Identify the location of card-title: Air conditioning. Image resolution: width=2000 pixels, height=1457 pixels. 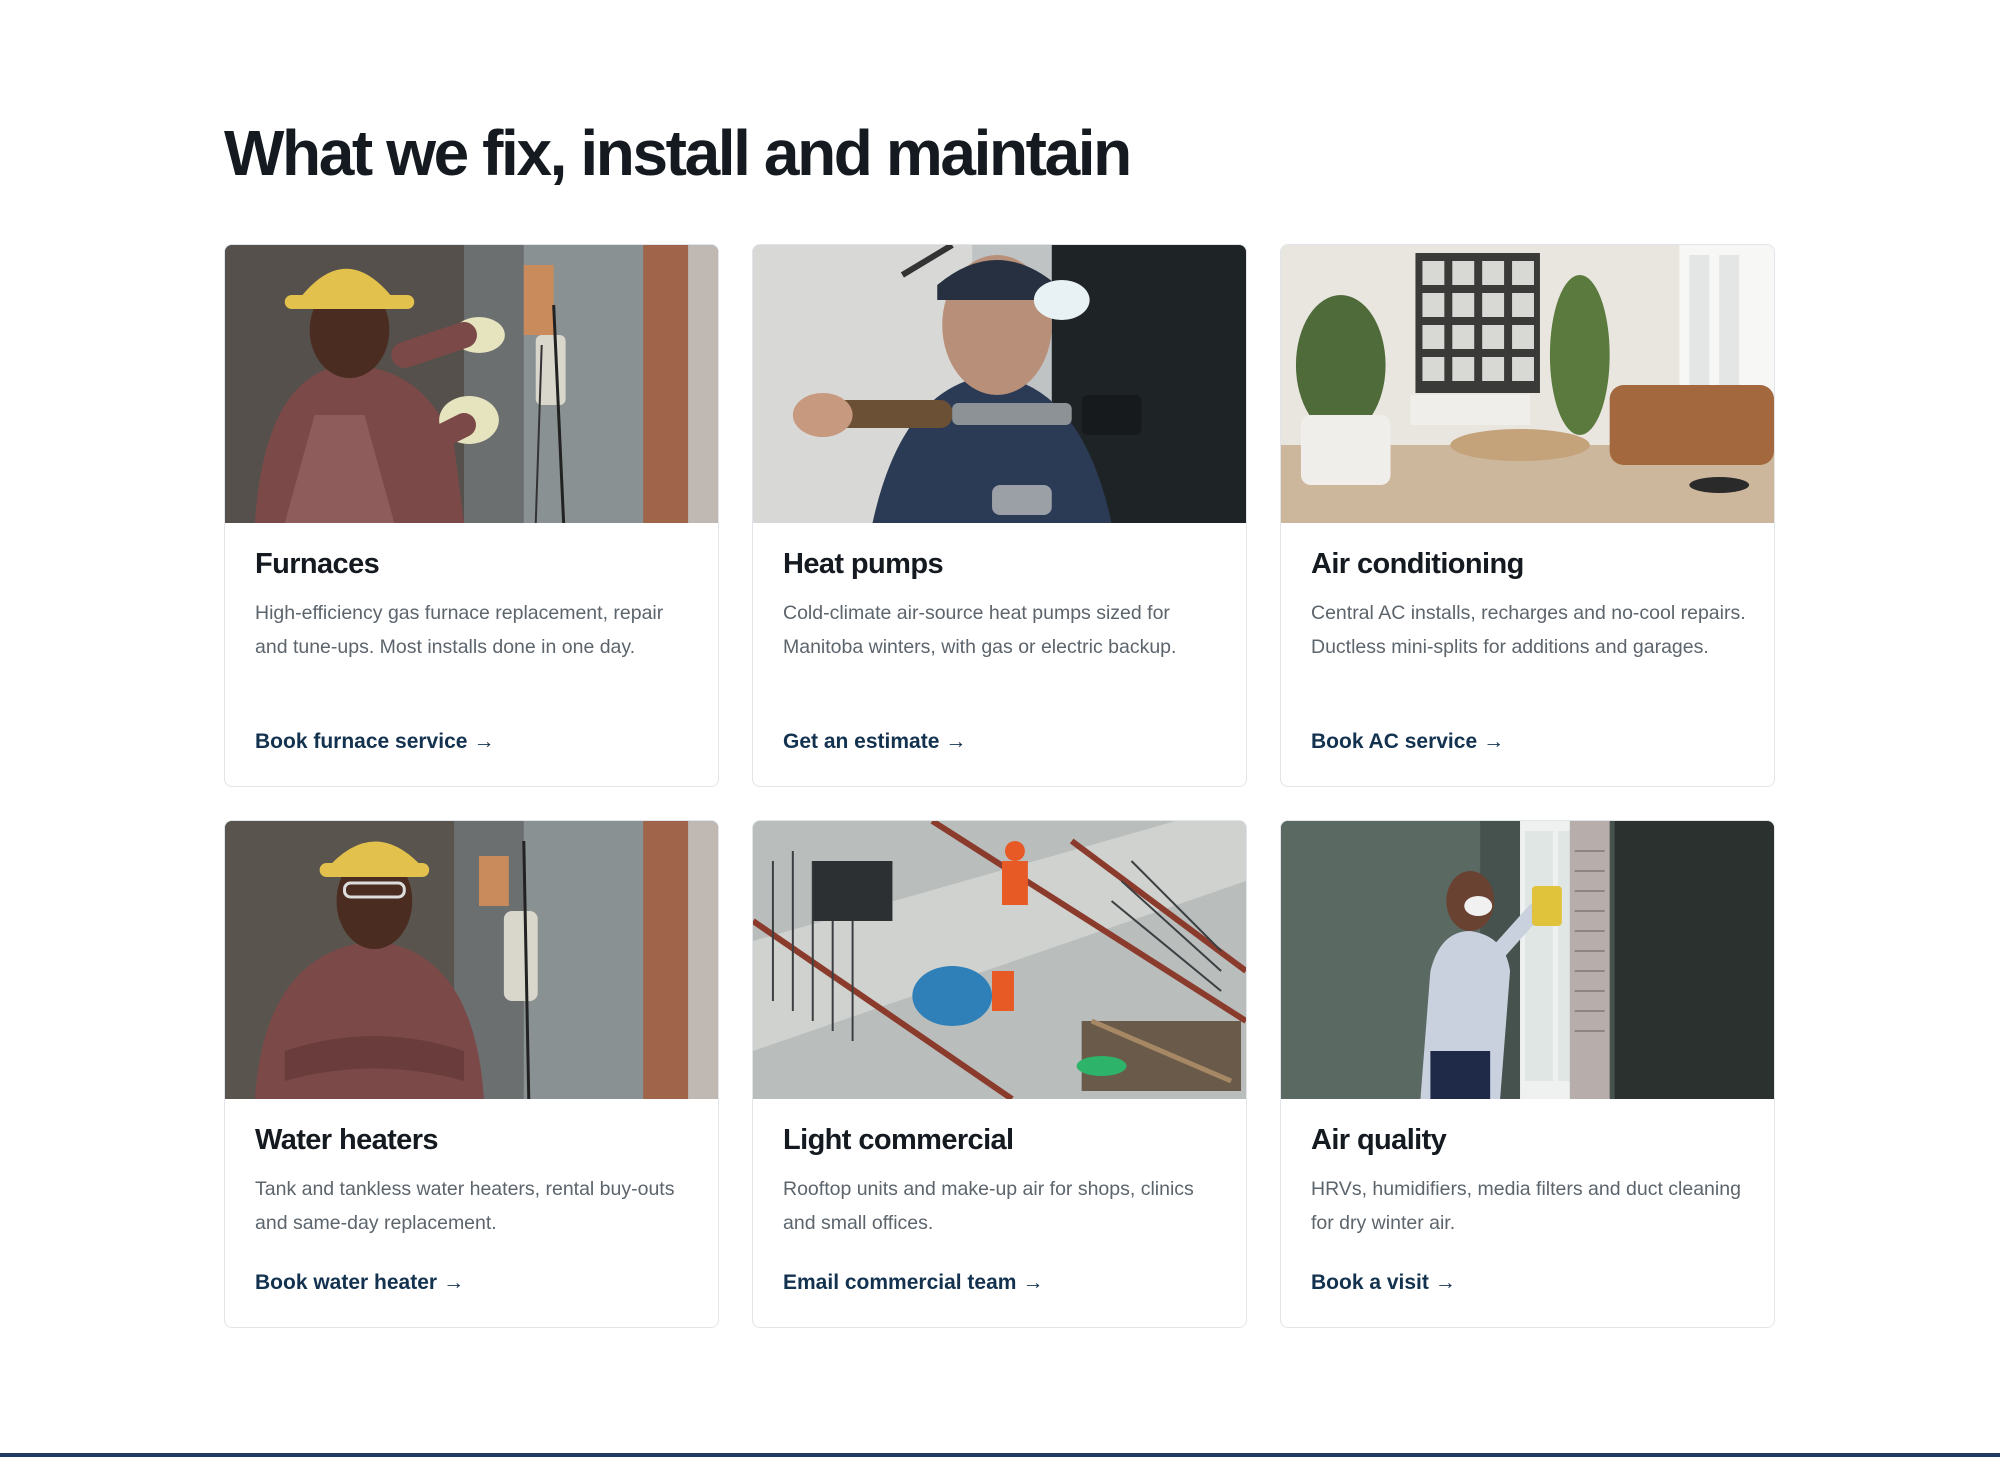
(1417, 564).